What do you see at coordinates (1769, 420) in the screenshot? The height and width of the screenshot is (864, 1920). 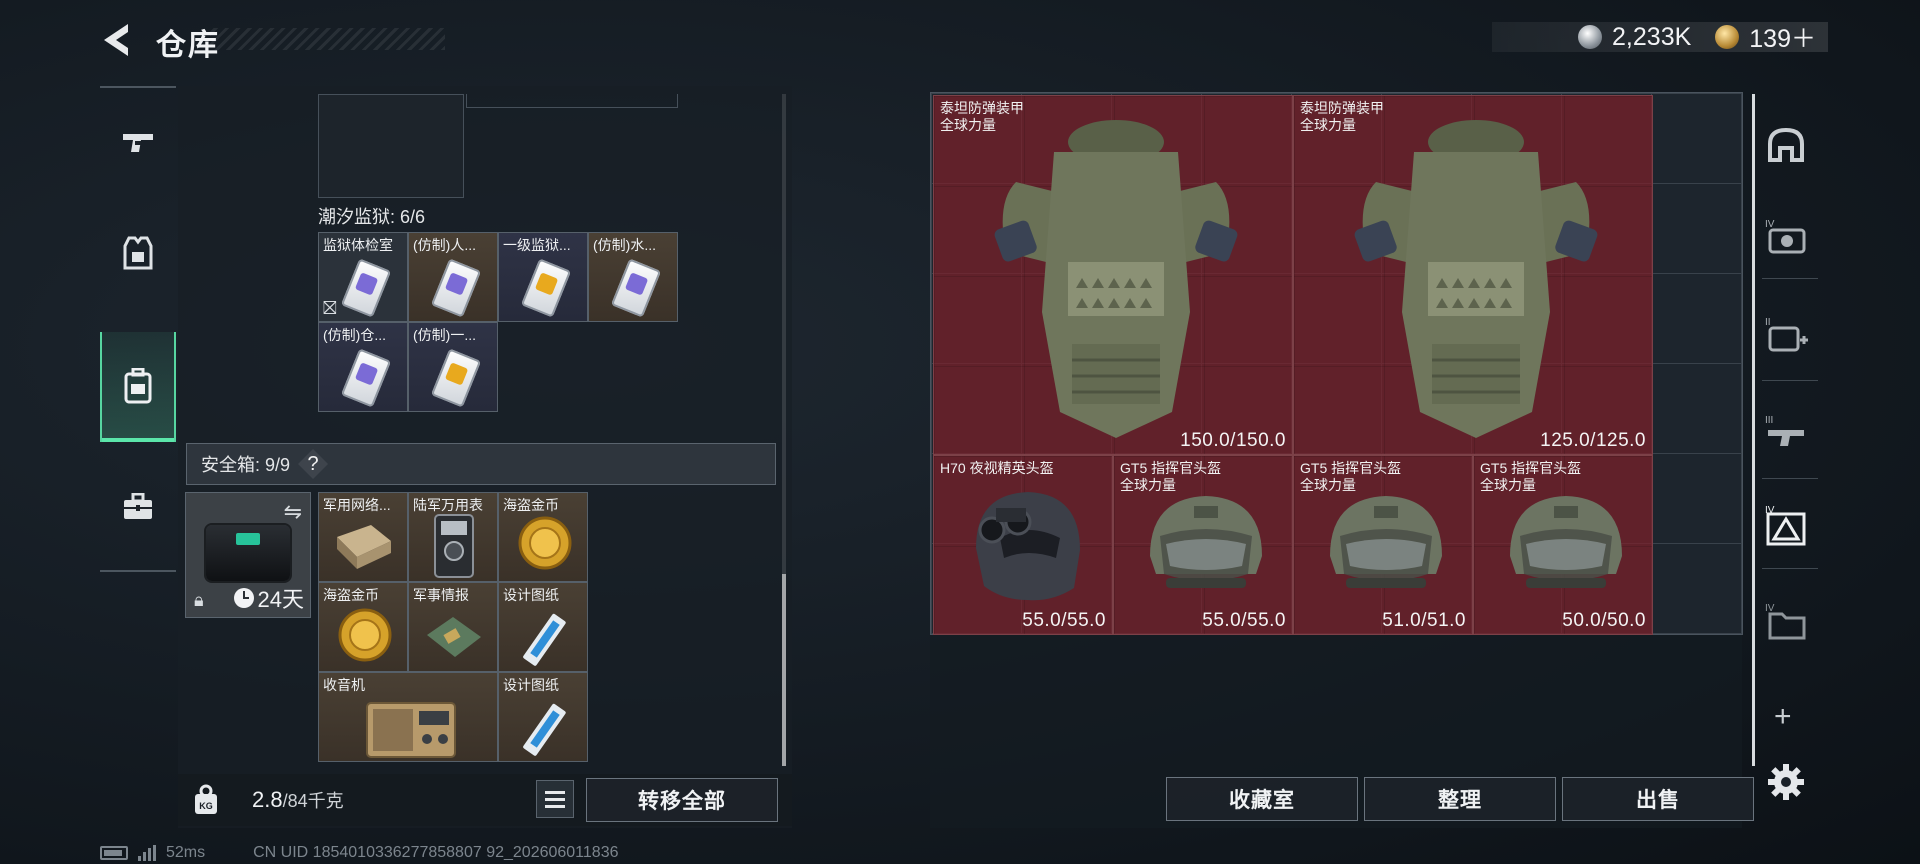 I see `svg-text: III` at bounding box center [1769, 420].